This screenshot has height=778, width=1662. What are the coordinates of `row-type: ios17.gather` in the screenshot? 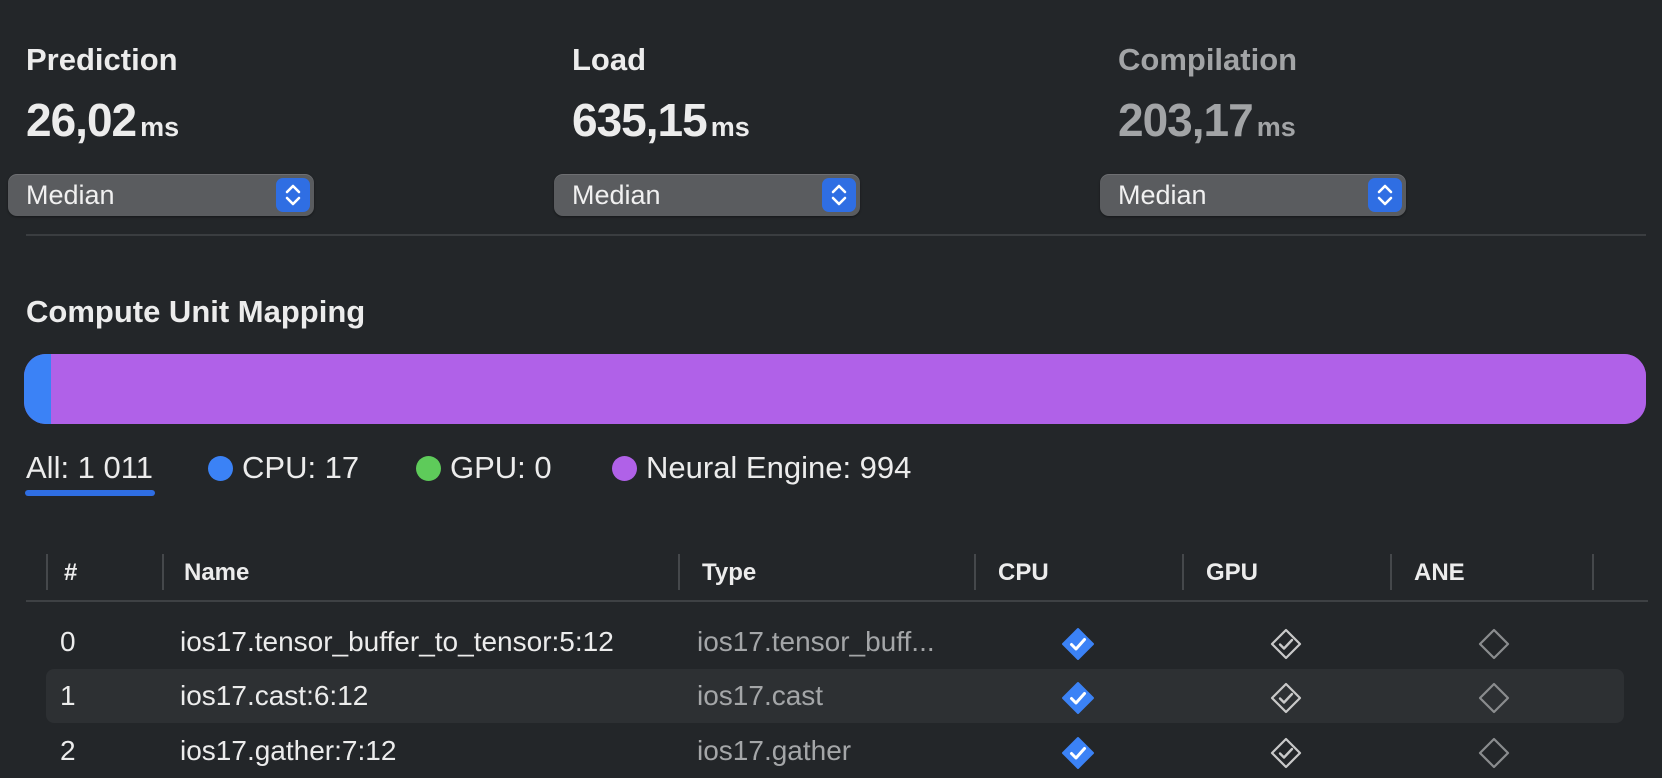 It's located at (774, 750).